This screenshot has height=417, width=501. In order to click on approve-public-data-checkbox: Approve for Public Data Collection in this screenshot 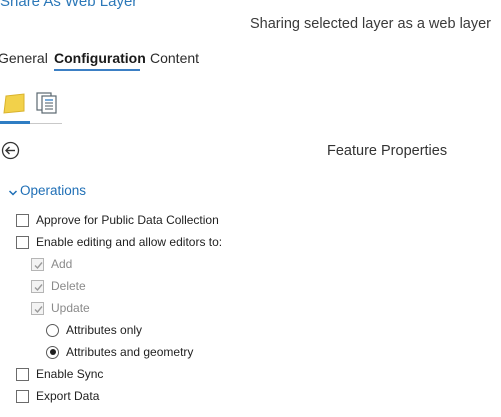, I will do `click(117, 220)`.